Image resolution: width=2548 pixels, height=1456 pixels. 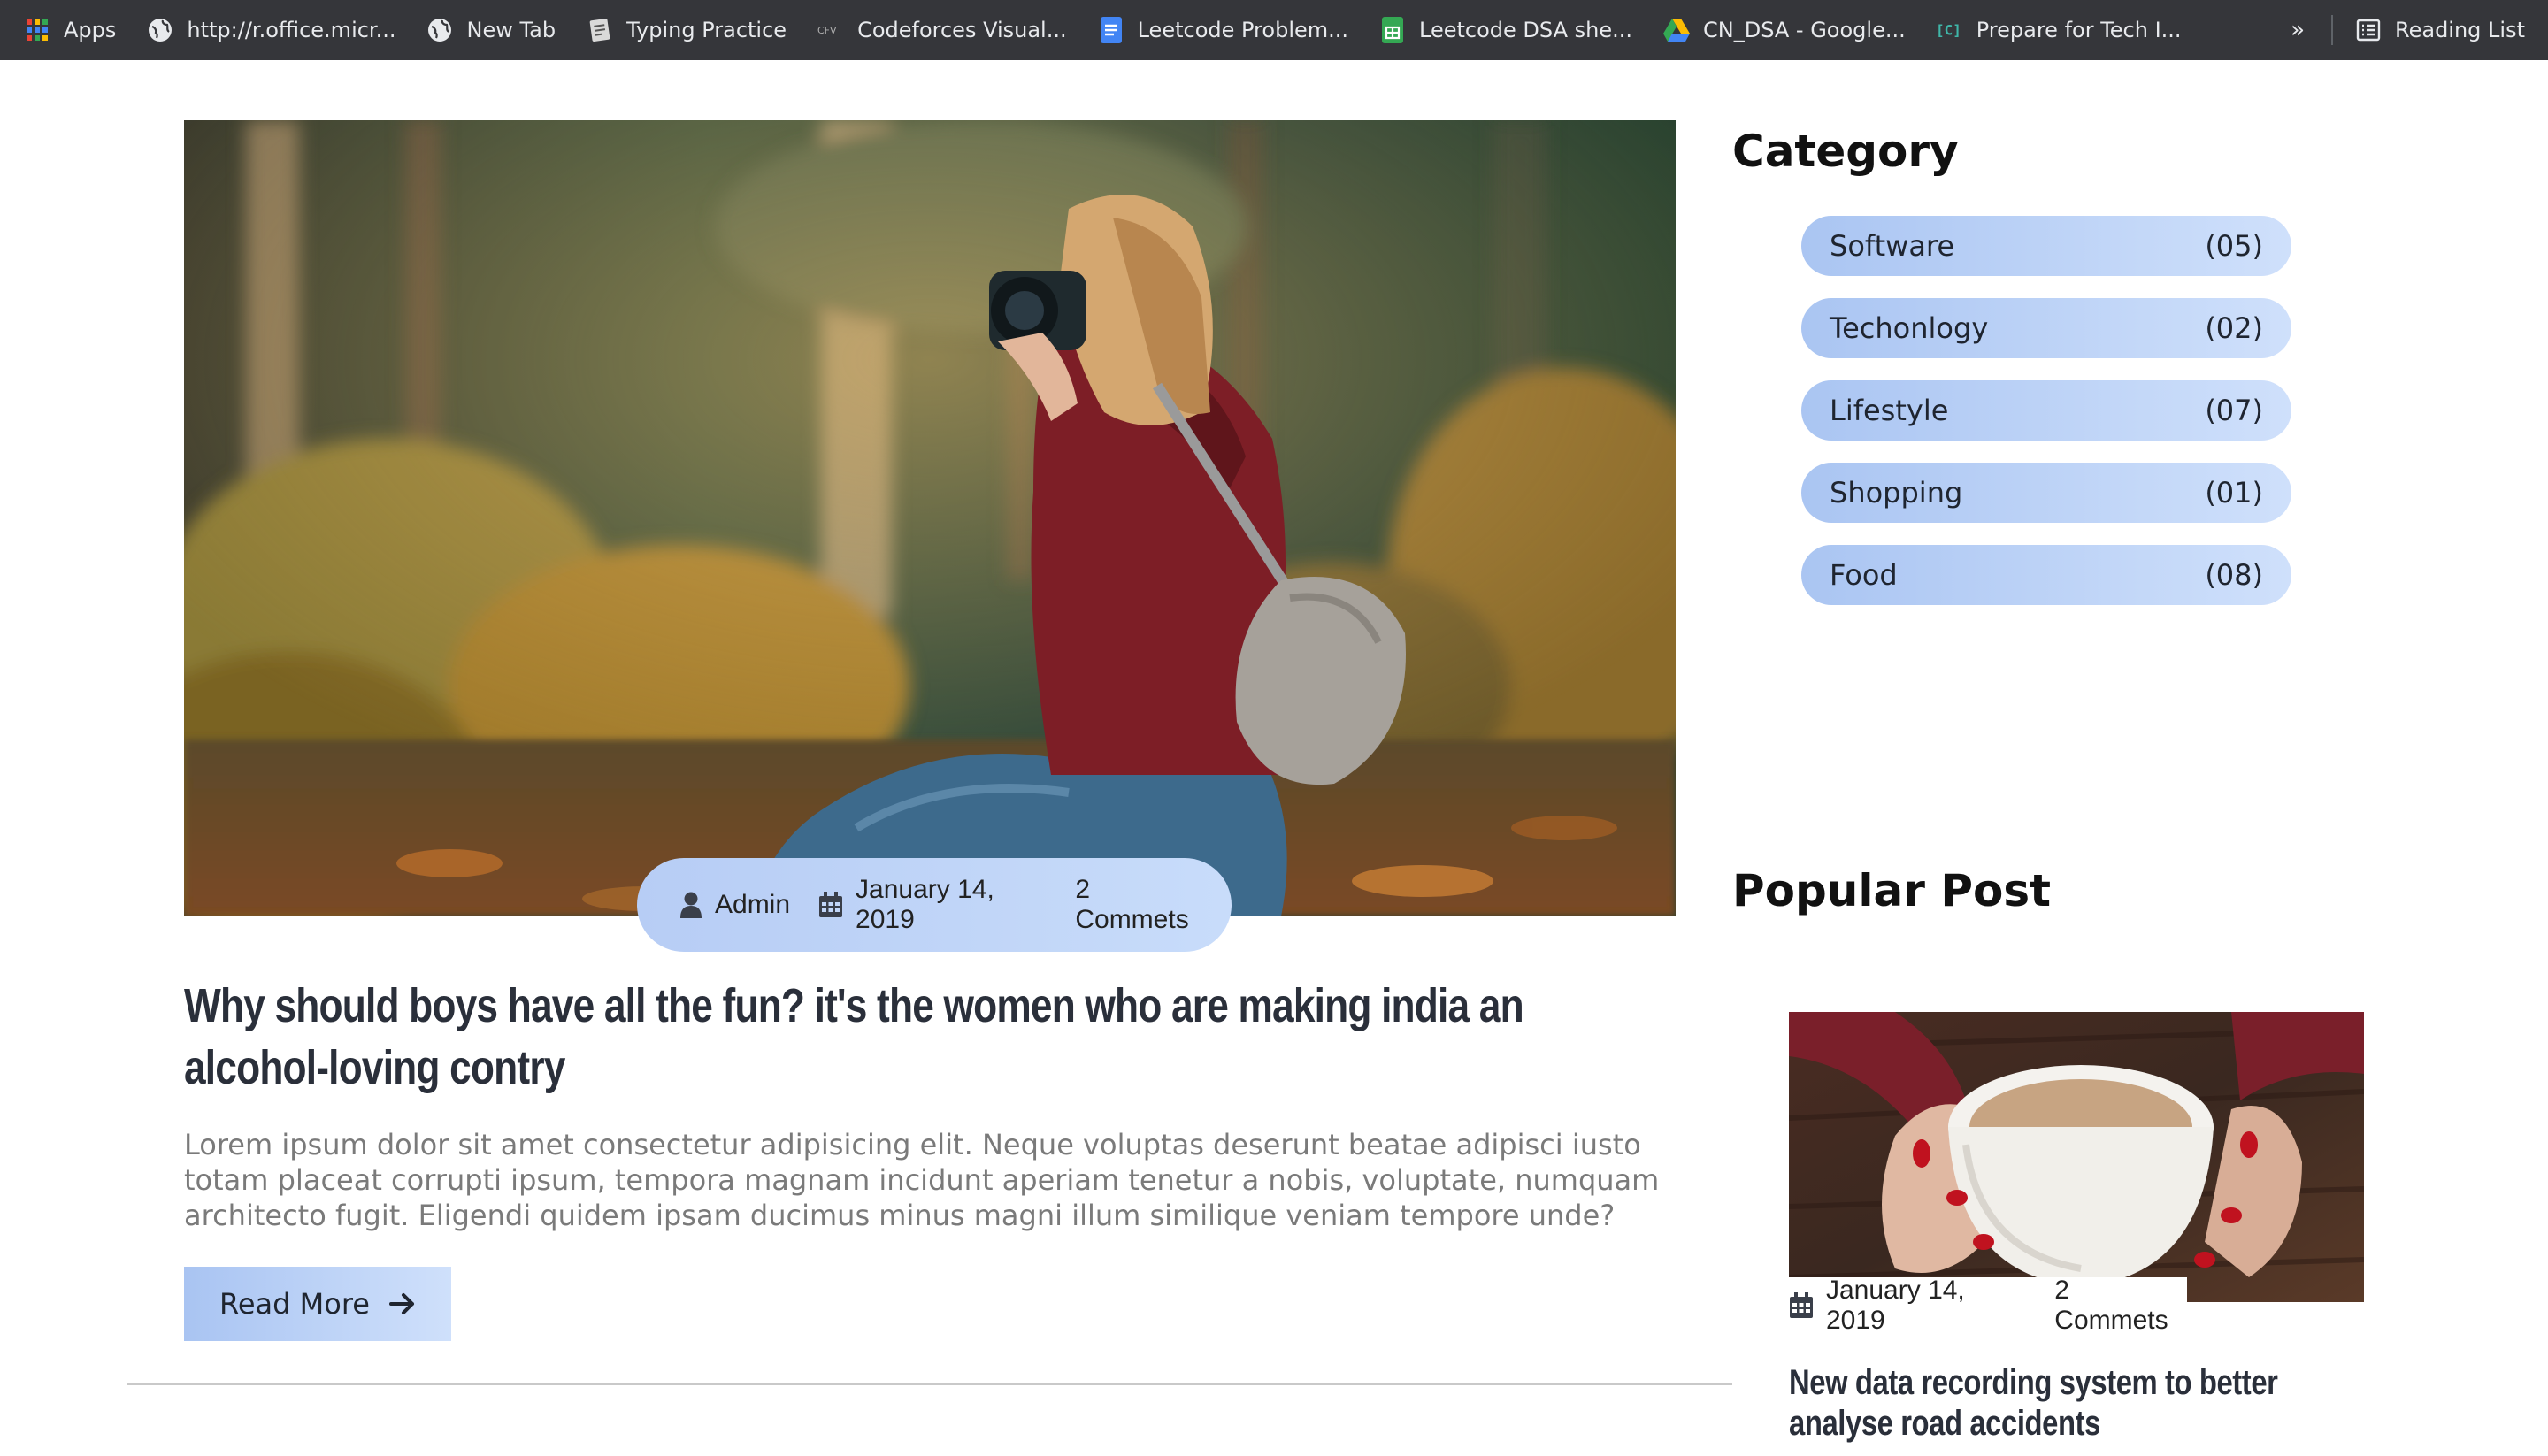 I want to click on coffee-cup-illustration, so click(x=2076, y=1157).